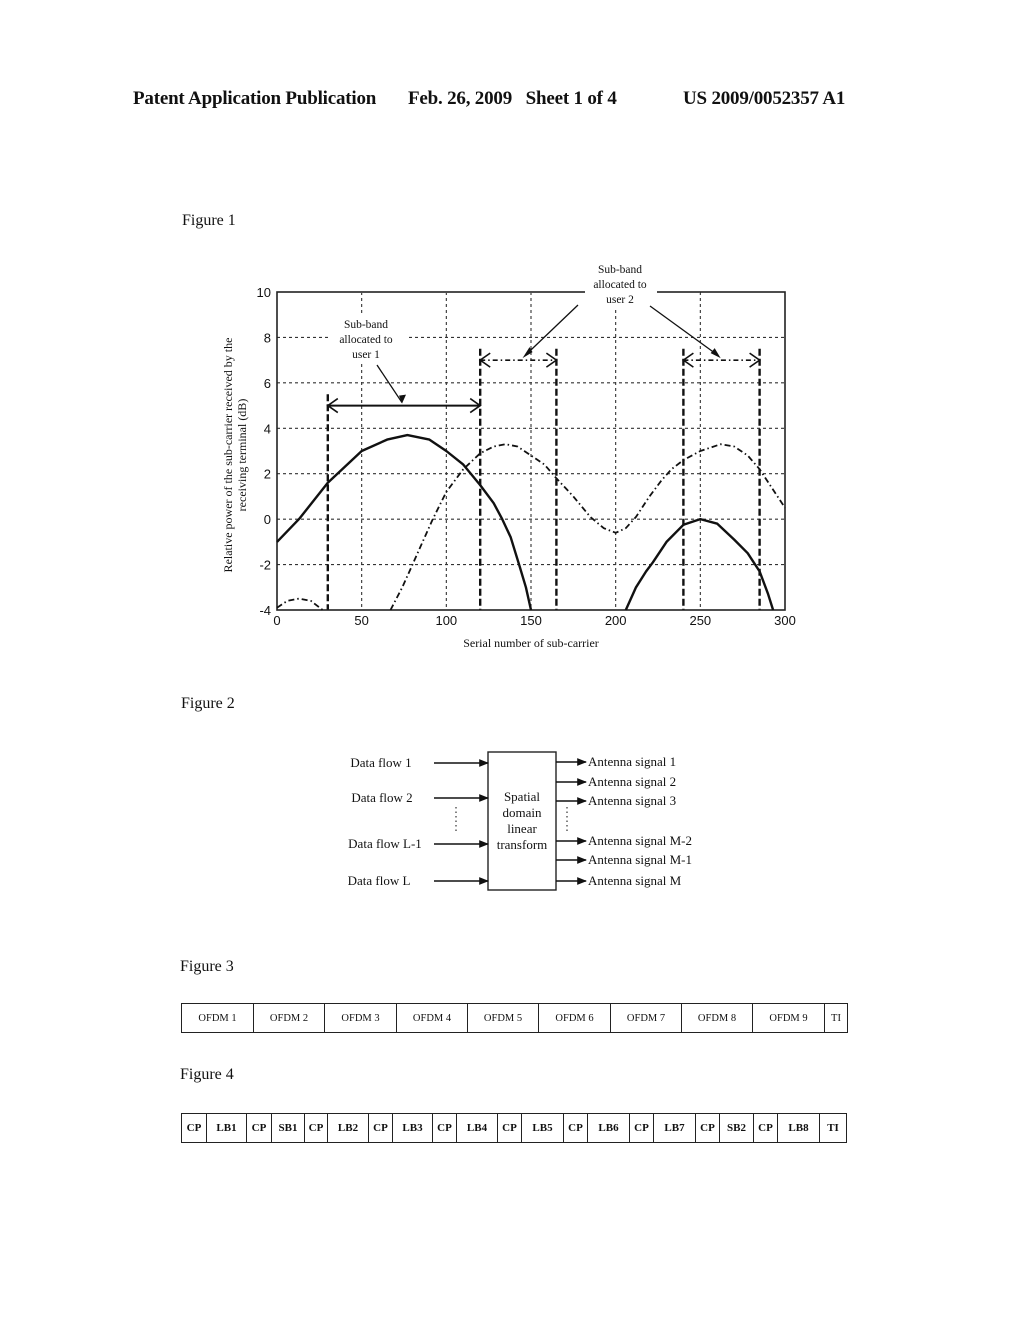 The image size is (1024, 1320). Describe the element at coordinates (836, 1018) in the screenshot. I see `ofdm-cell: TI` at that location.